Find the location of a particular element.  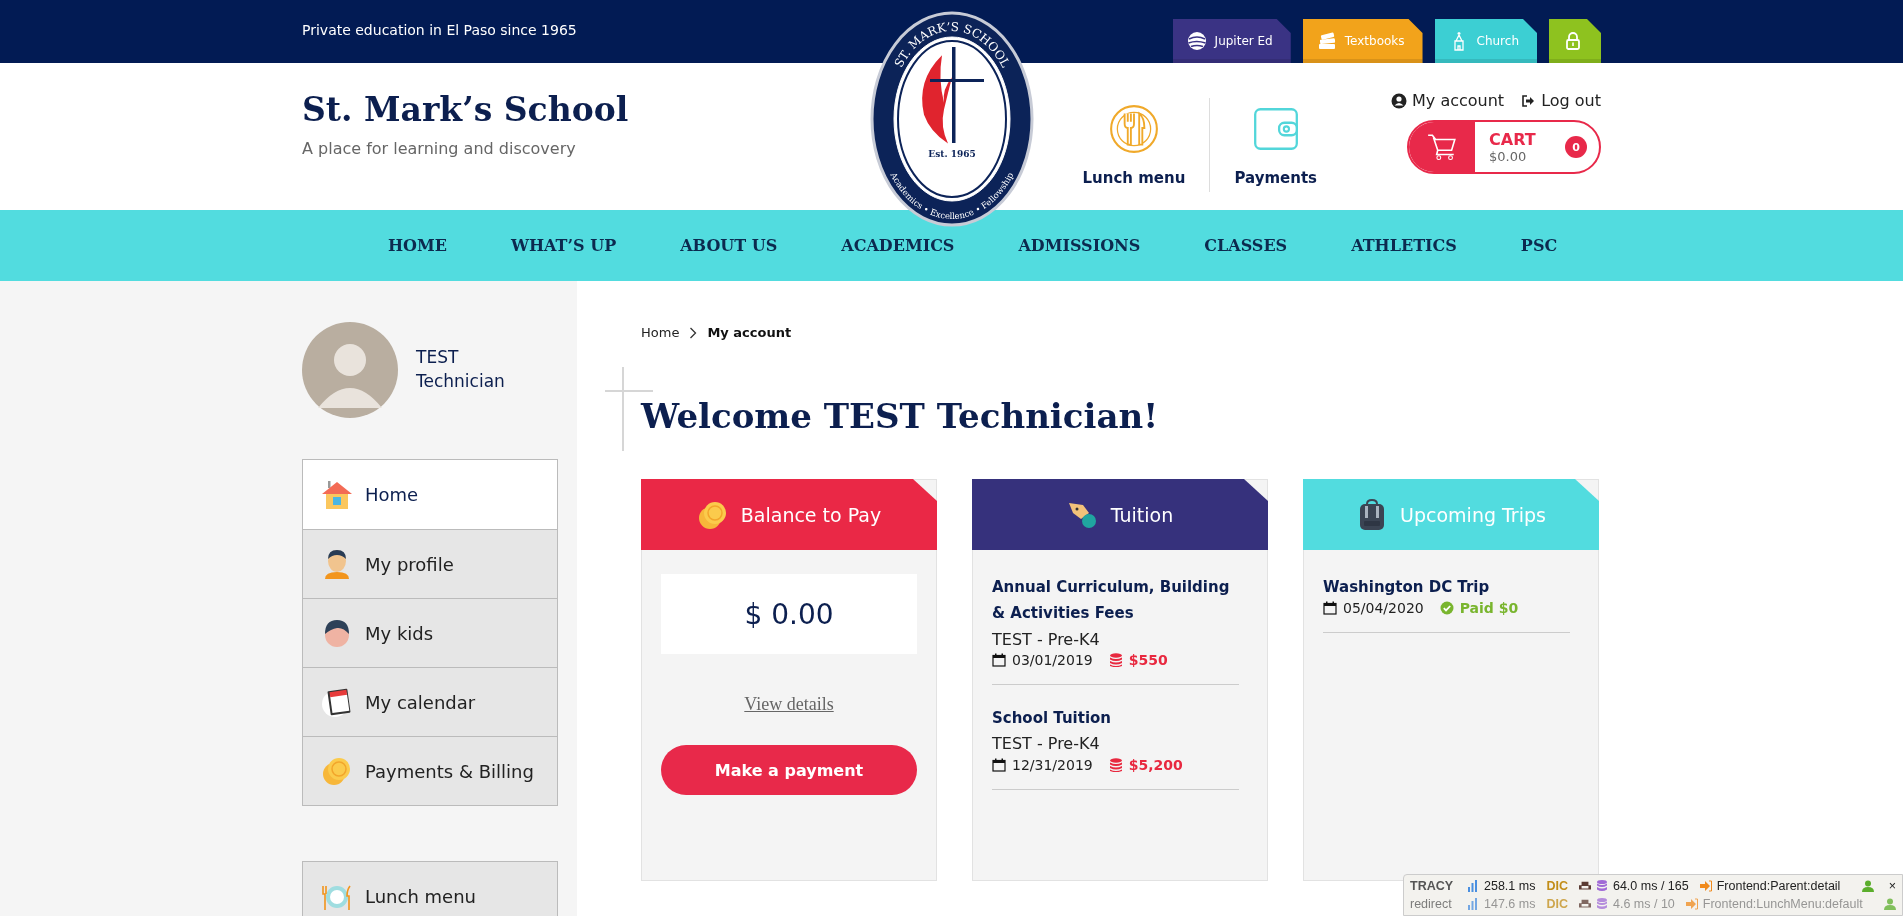

debug-route: Frontend:LunchMenu:default is located at coordinates (1782, 904).